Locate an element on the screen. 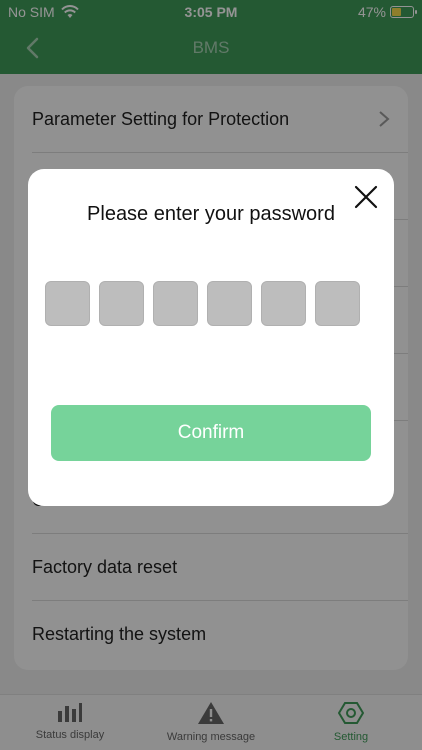 This screenshot has width=422, height=750. confirm-button: Confirm is located at coordinates (211, 433).